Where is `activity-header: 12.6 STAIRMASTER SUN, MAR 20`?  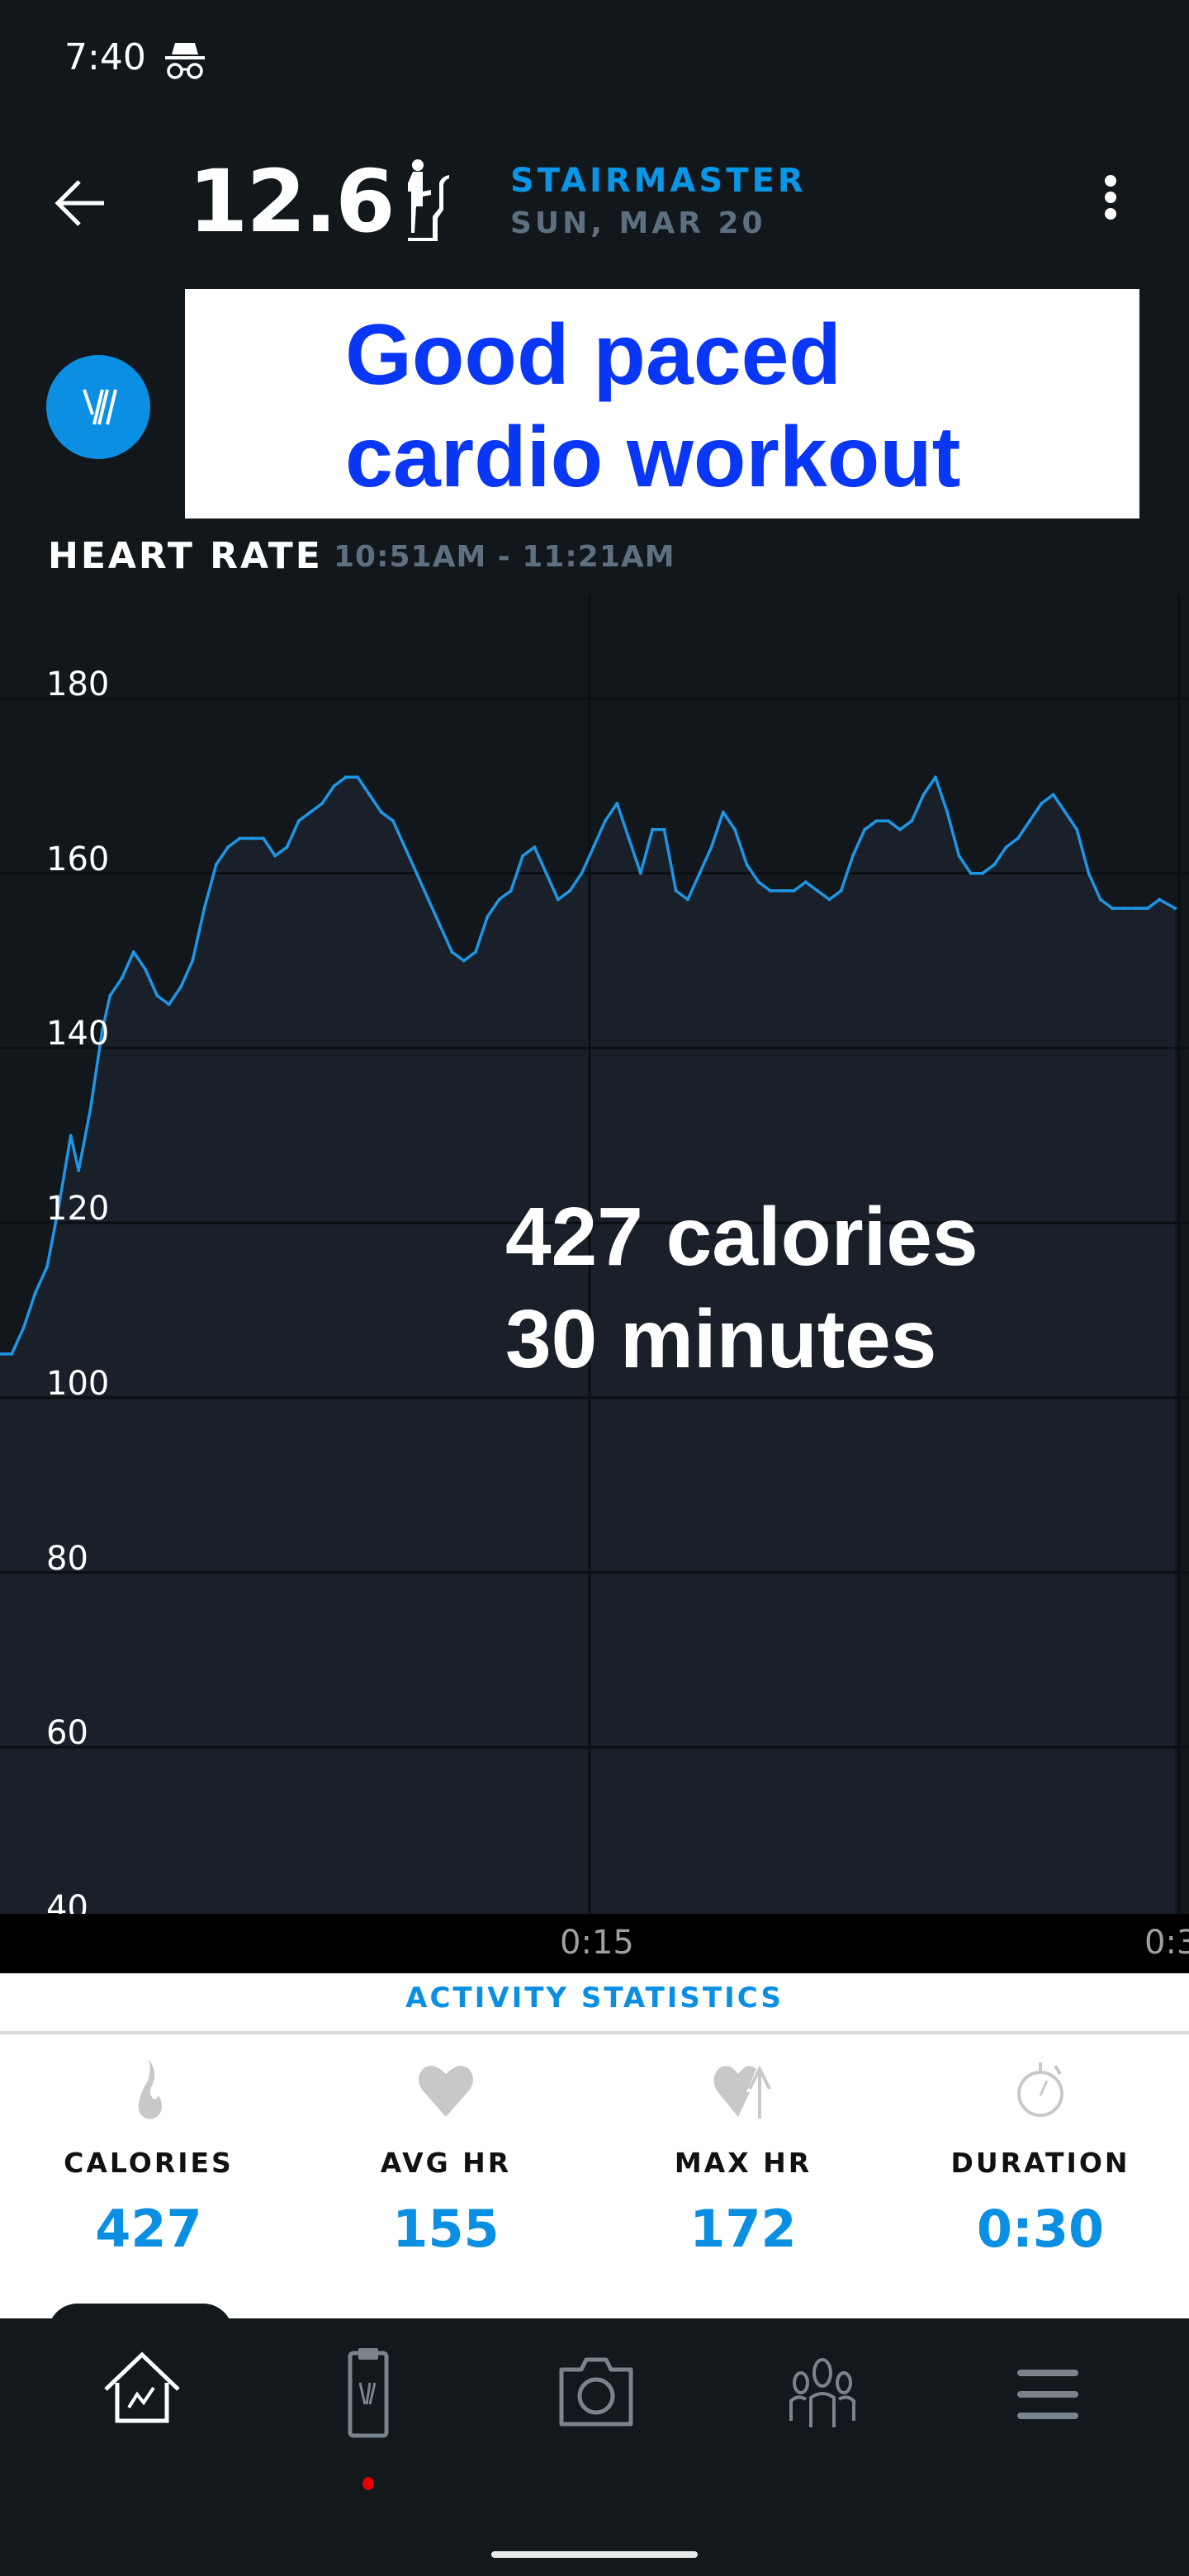
activity-header: 12.6 STAIRMASTER SUN, MAR 20 is located at coordinates (594, 202).